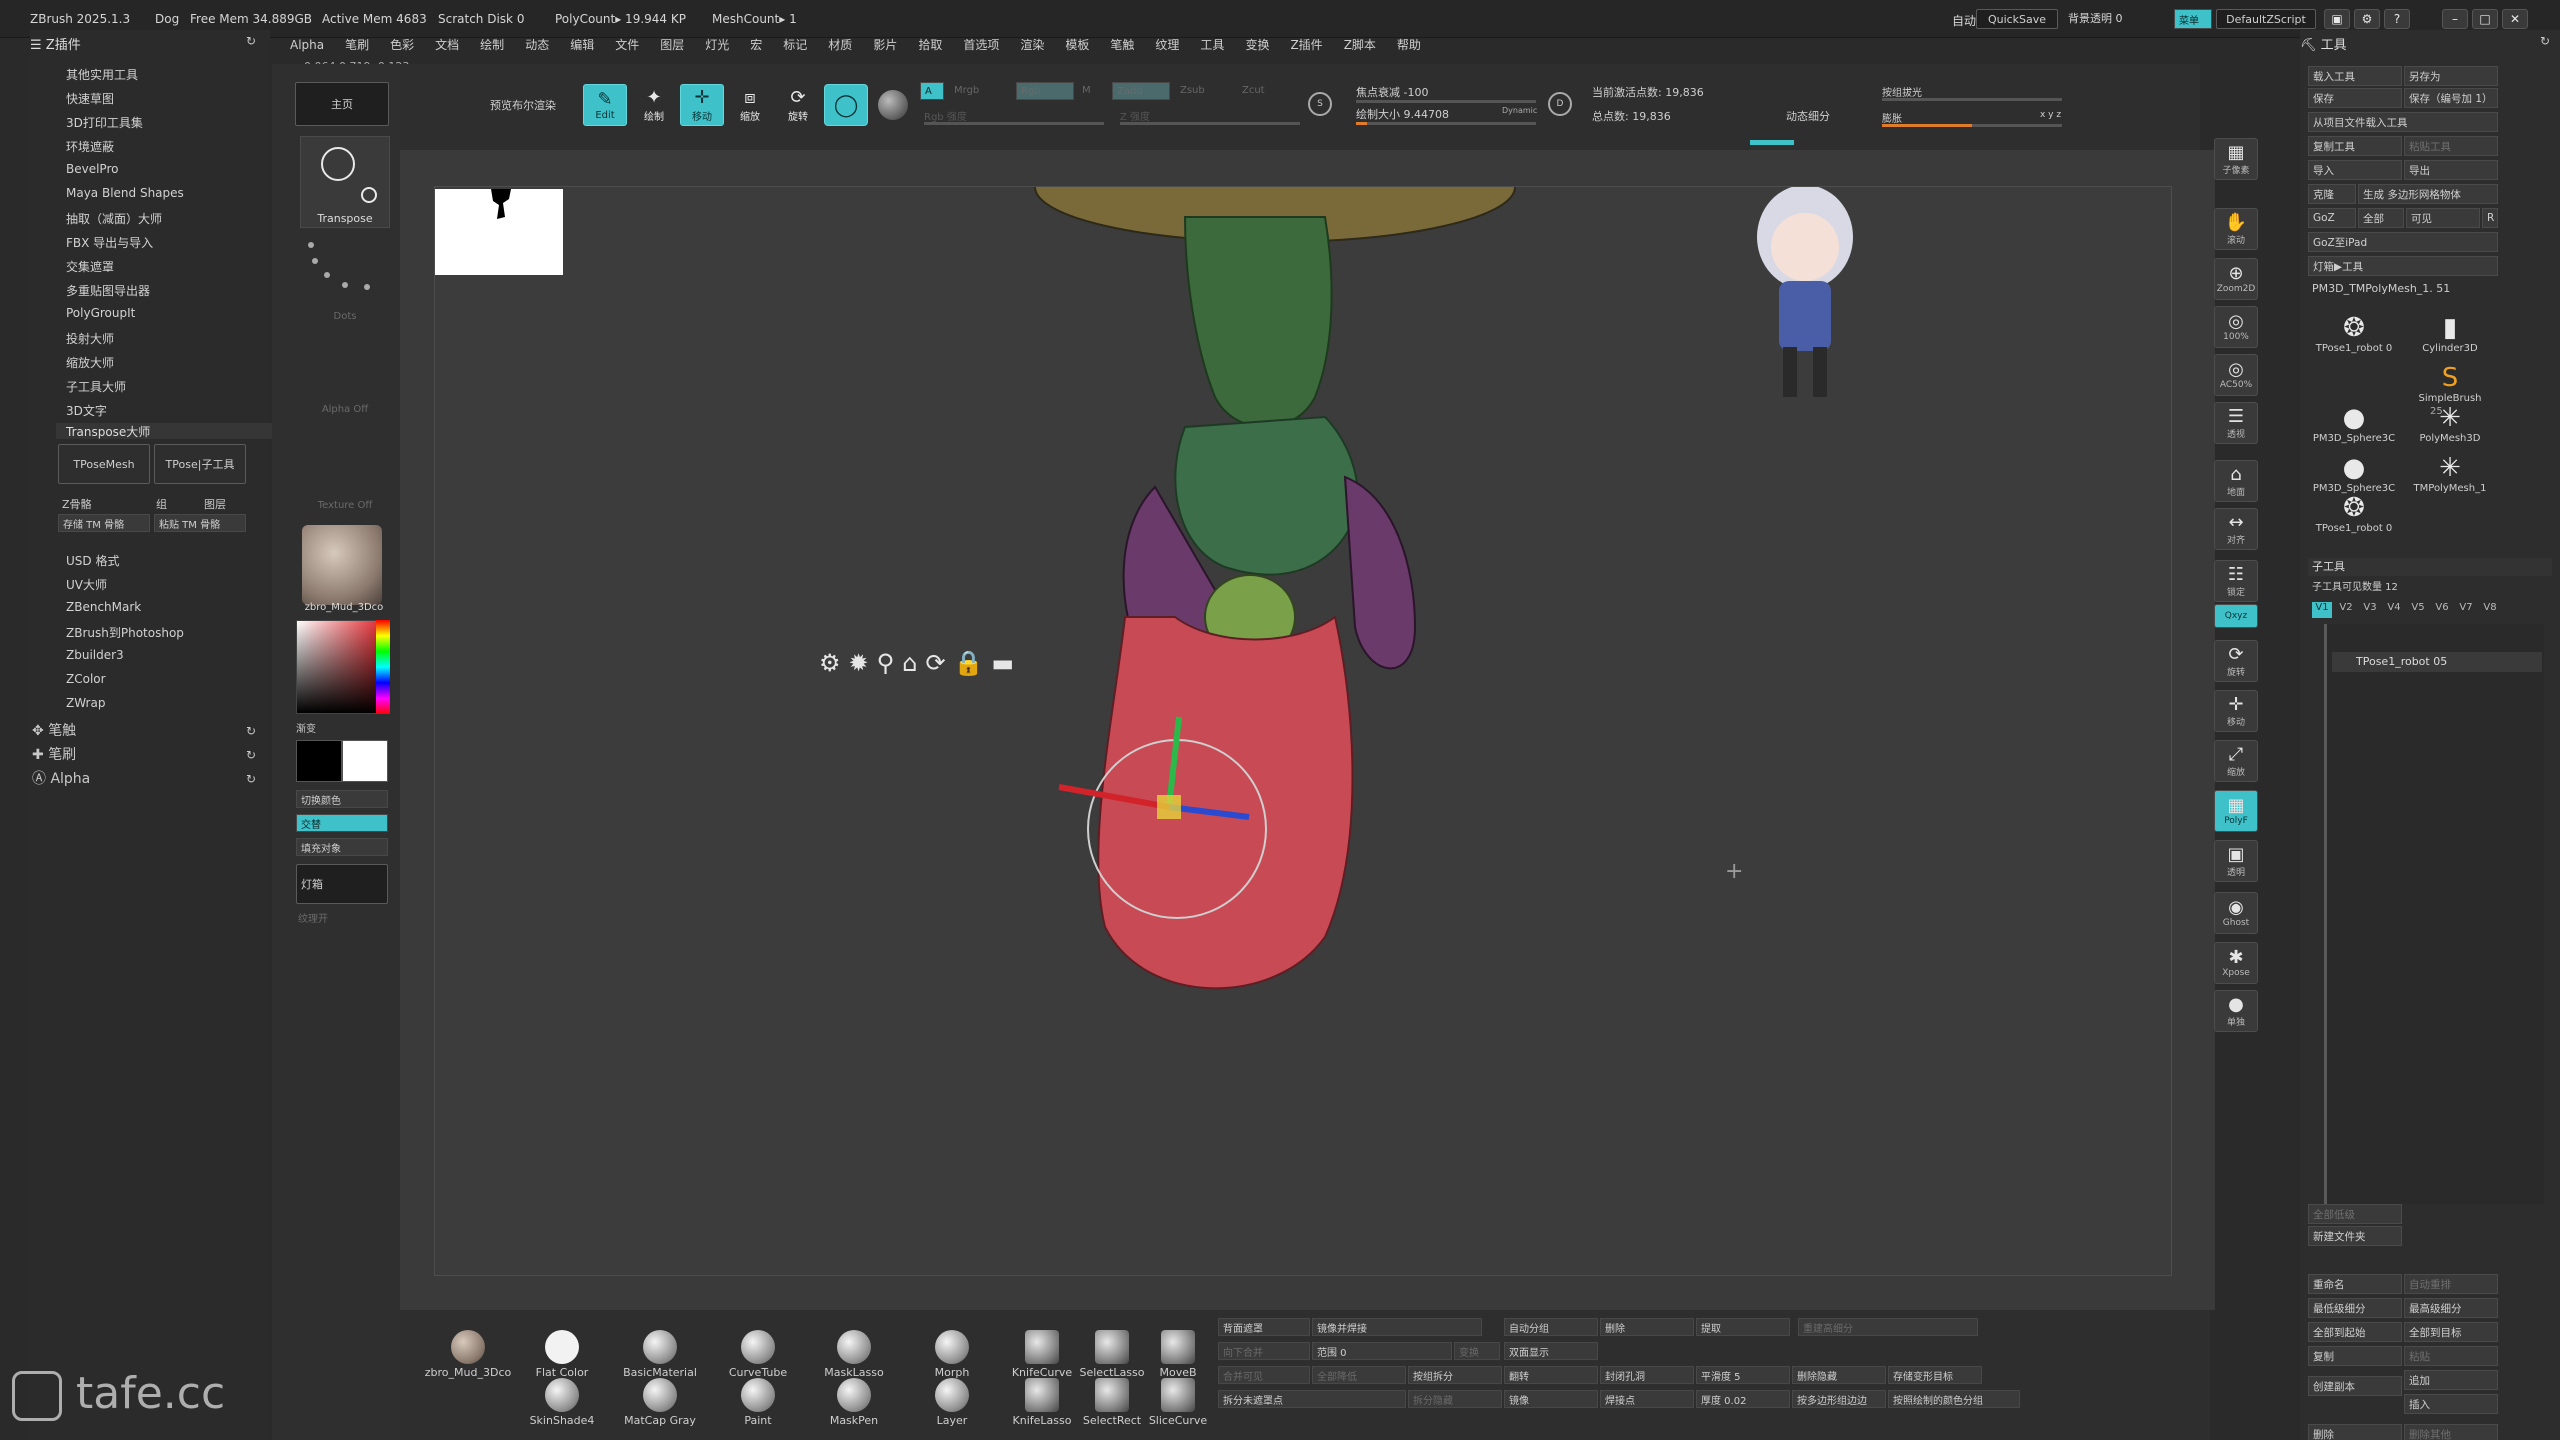 The width and height of the screenshot is (2560, 1440). What do you see at coordinates (2236, 581) in the screenshot?
I see `shelf-button: ☷ 锁定` at bounding box center [2236, 581].